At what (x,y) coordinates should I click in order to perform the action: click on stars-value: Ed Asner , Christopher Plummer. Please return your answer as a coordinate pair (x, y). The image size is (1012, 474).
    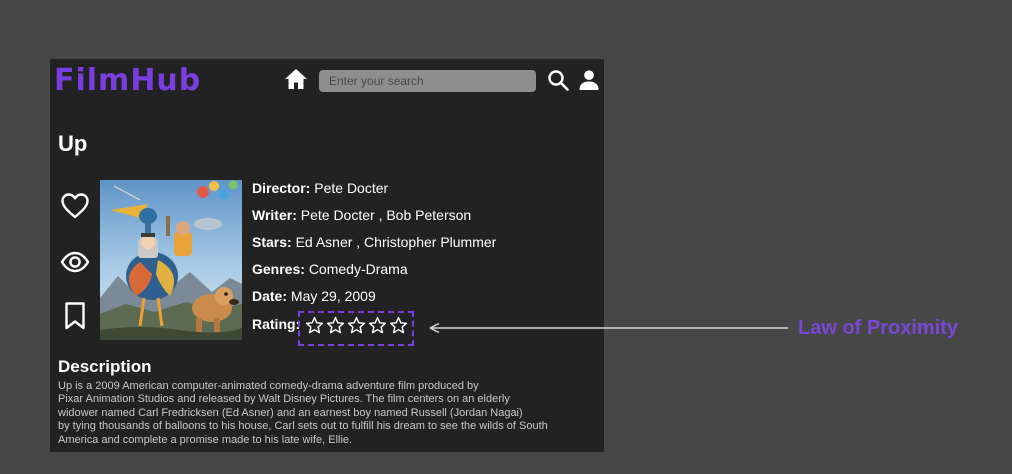
    Looking at the image, I should click on (396, 242).